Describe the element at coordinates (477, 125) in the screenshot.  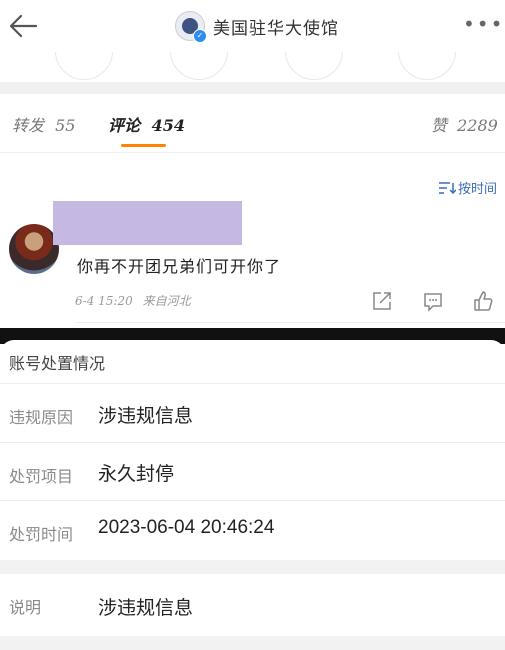
I see `tab-likes-count: 2289` at that location.